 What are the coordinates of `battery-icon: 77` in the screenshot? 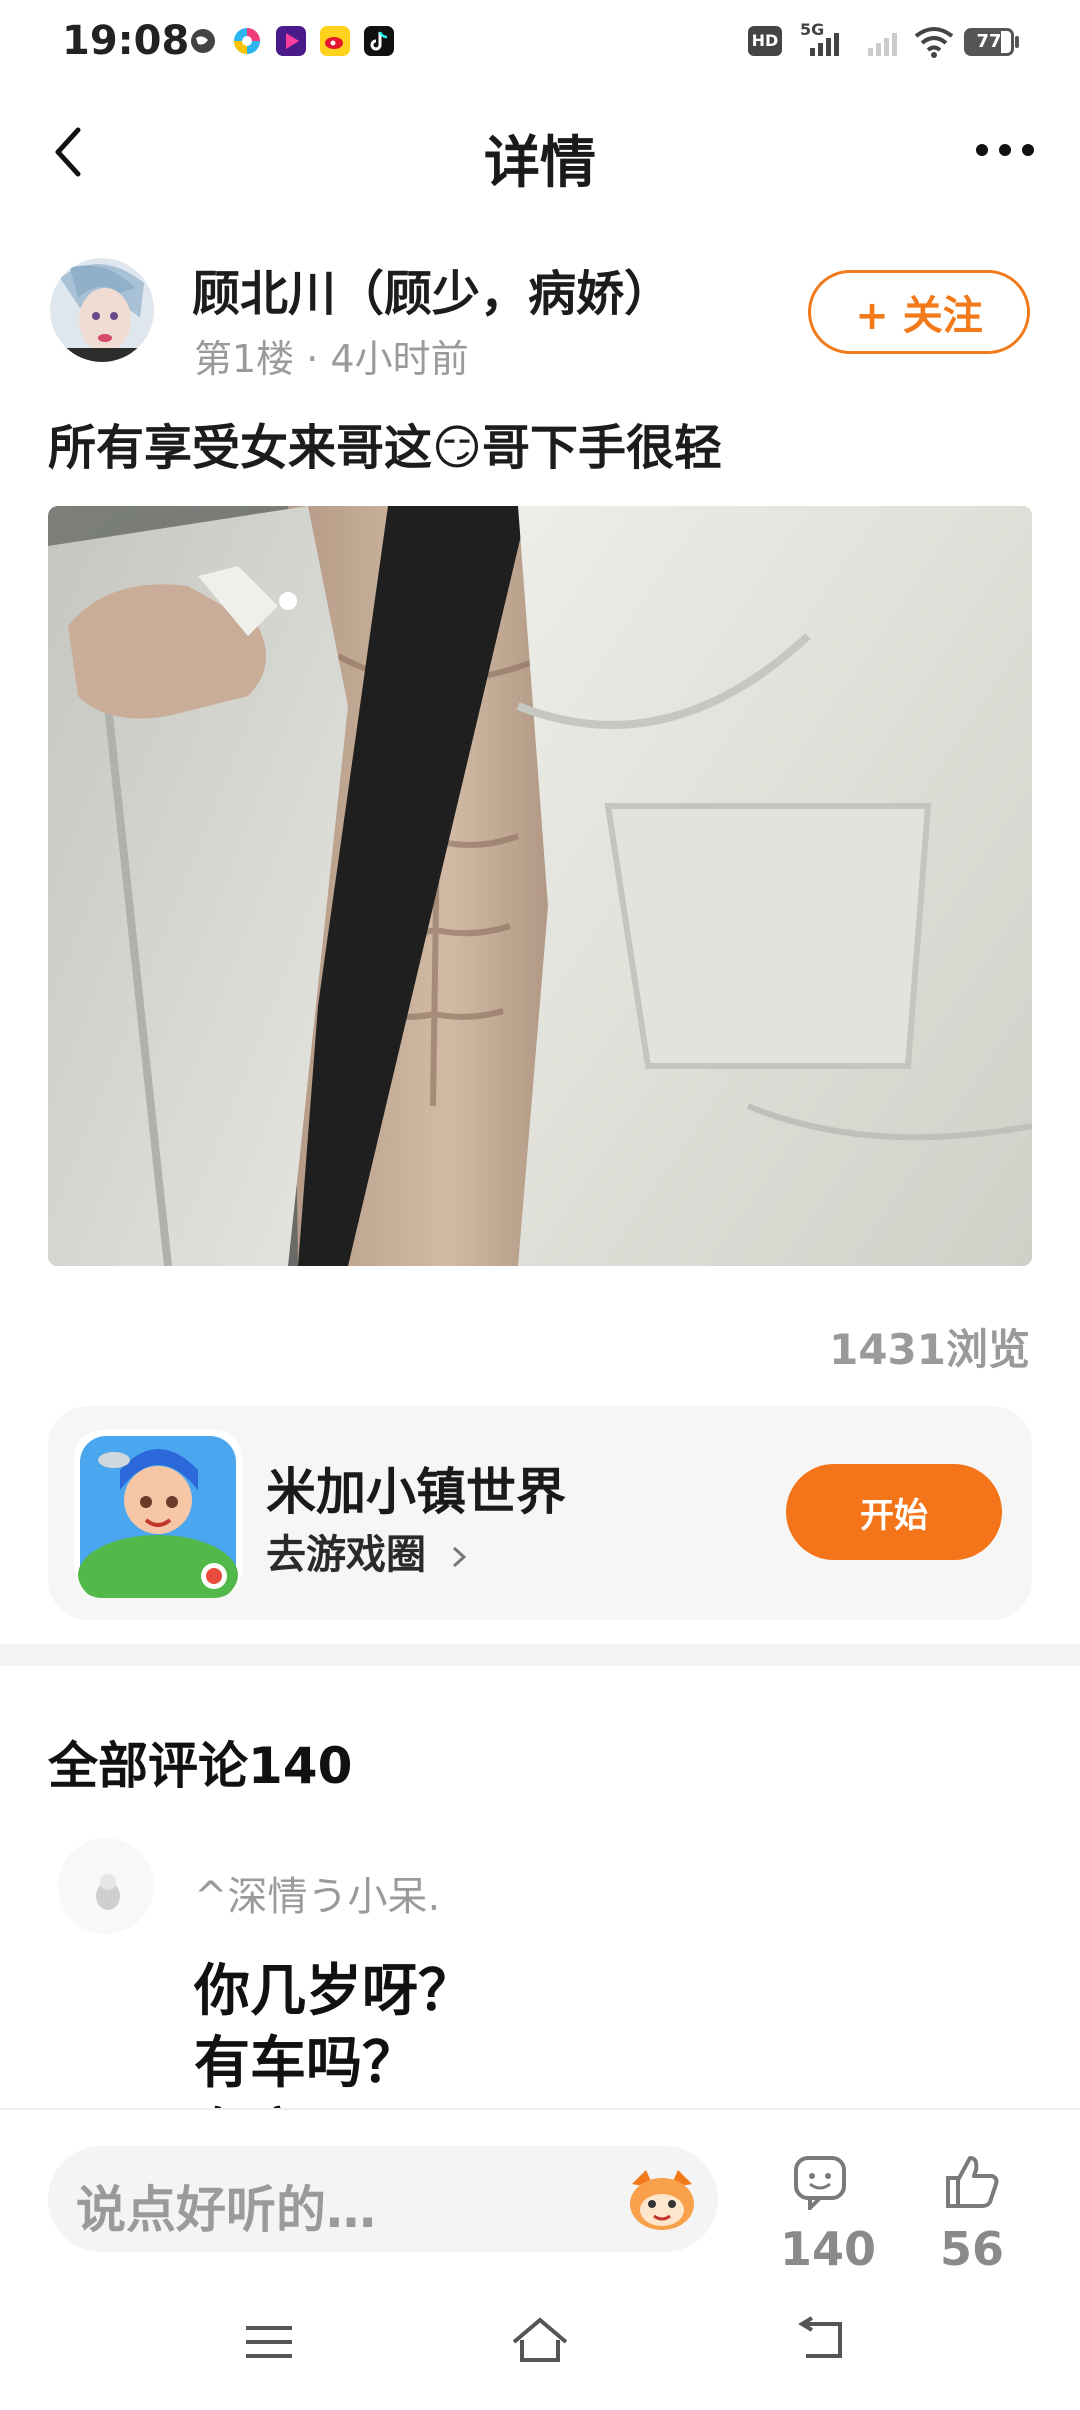 It's located at (989, 42).